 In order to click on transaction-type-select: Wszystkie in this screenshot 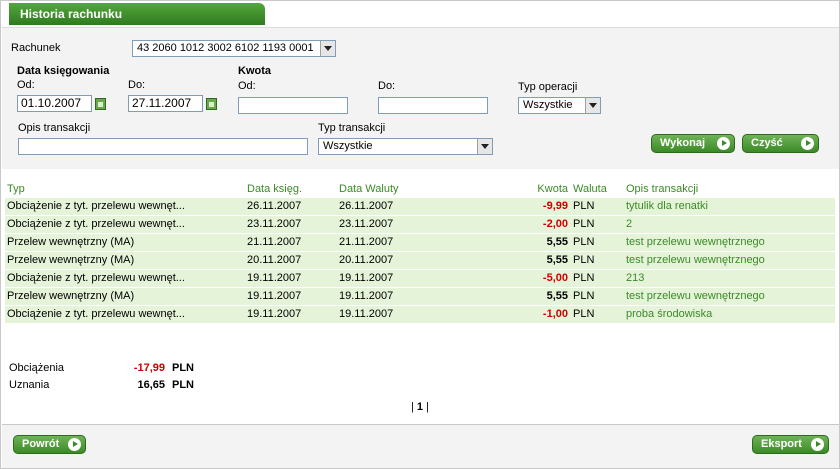, I will do `click(405, 146)`.